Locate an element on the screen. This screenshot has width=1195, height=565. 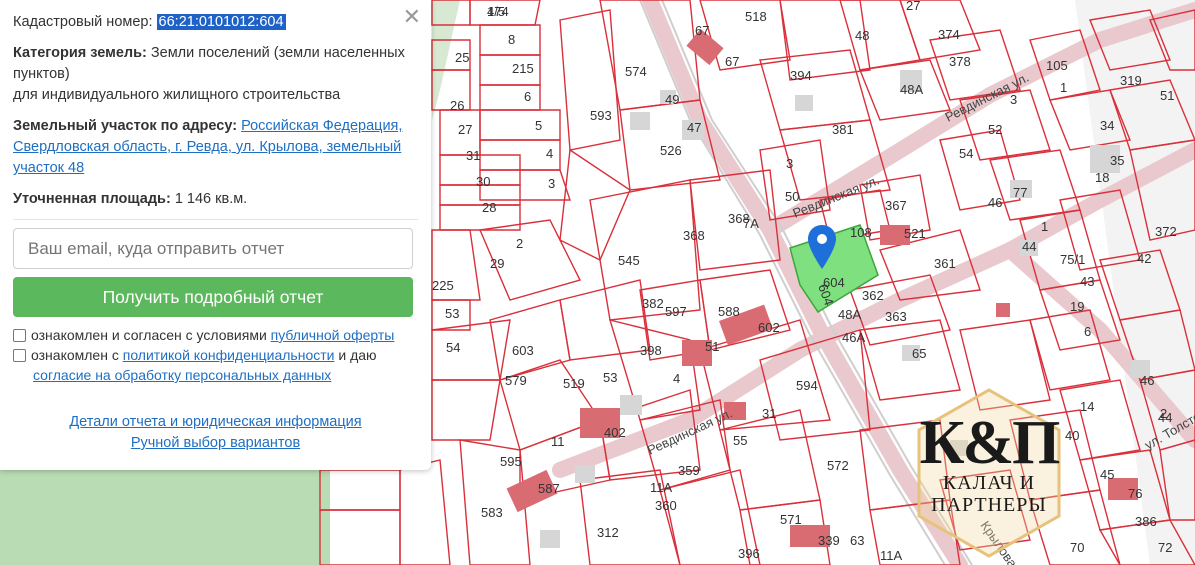
report-details-link: Детали отчета и юридическая информация is located at coordinates (215, 422).